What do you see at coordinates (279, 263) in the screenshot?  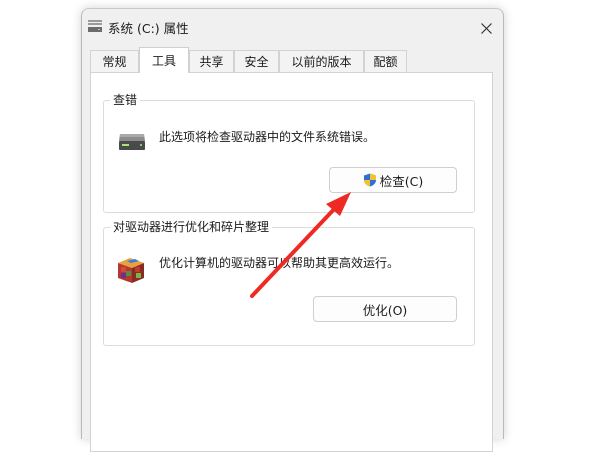 I see `optimize-description: 优化计算机的驱动器可以帮助其更高效运行。` at bounding box center [279, 263].